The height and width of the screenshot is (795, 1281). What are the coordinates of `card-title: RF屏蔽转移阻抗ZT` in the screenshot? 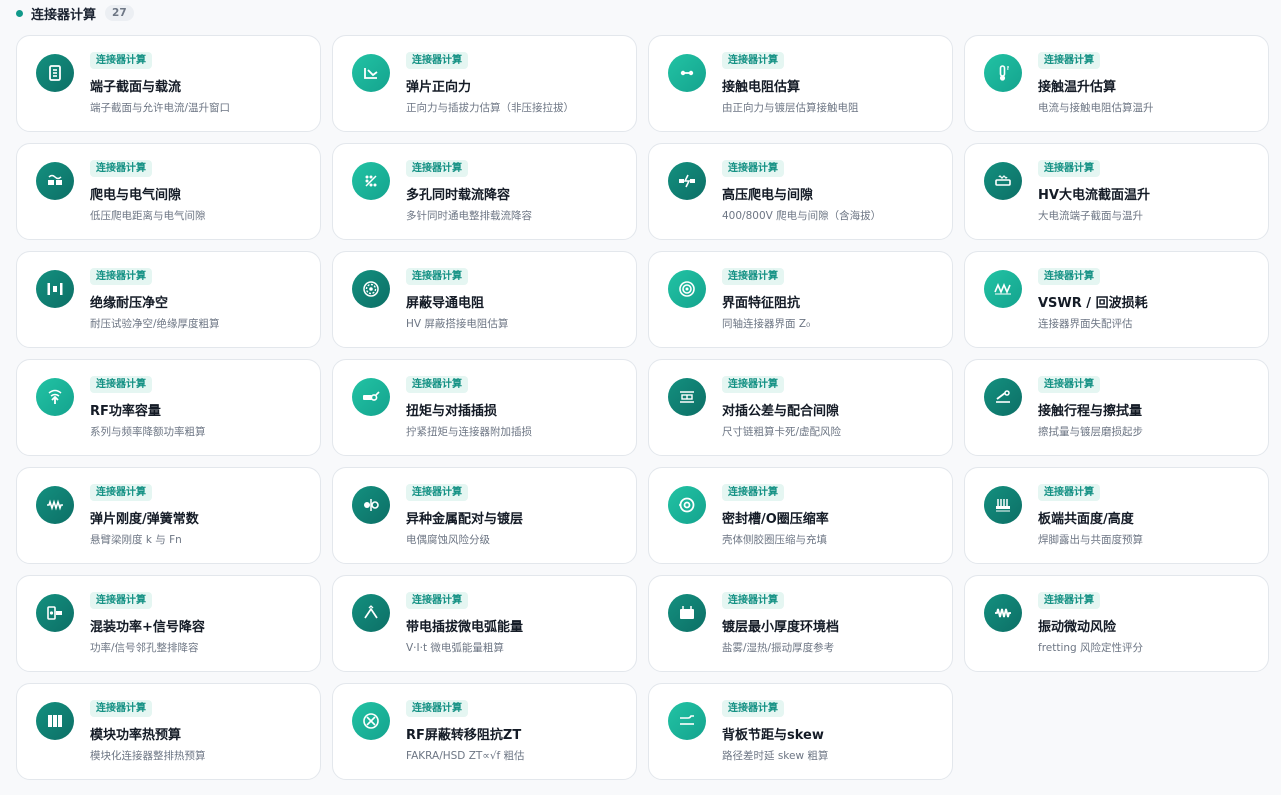 It's located at (464, 735).